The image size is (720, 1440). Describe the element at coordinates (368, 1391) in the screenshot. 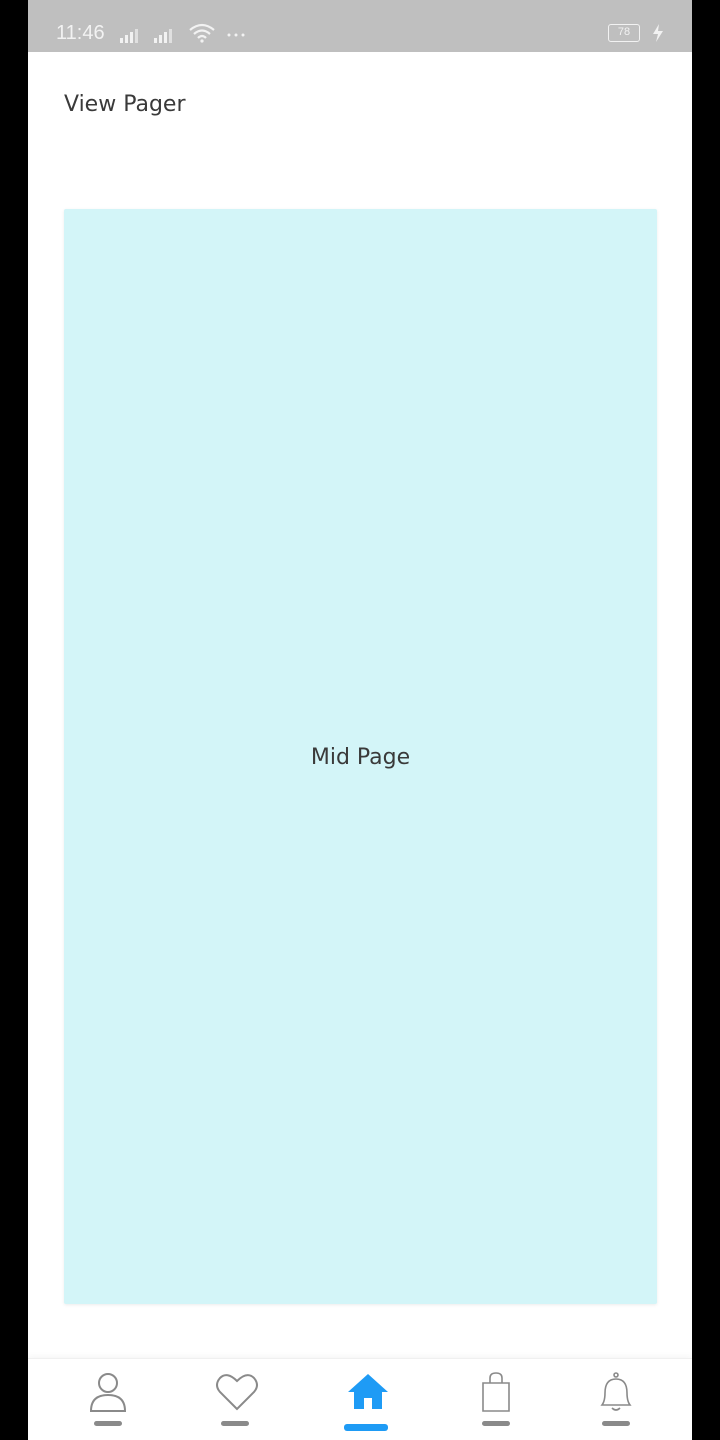

I see `home-icon` at that location.